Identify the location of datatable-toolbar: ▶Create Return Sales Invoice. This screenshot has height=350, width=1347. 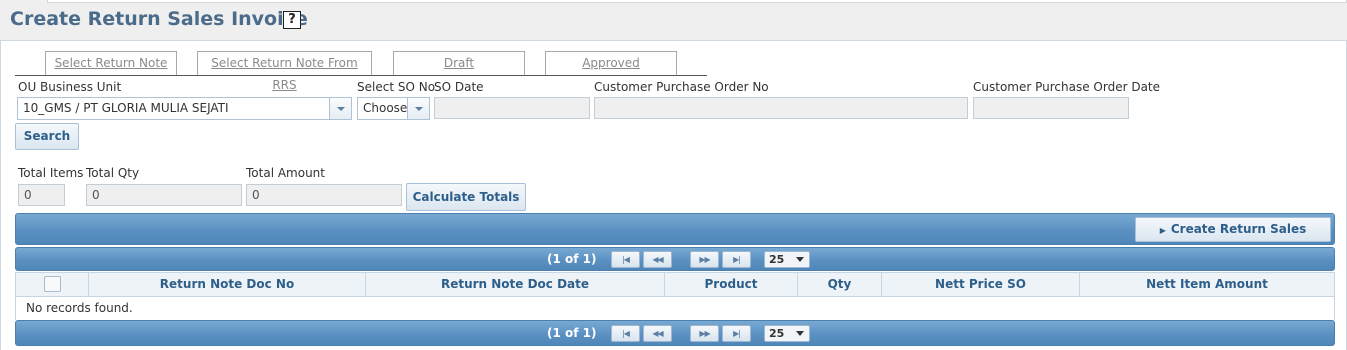
(675, 236).